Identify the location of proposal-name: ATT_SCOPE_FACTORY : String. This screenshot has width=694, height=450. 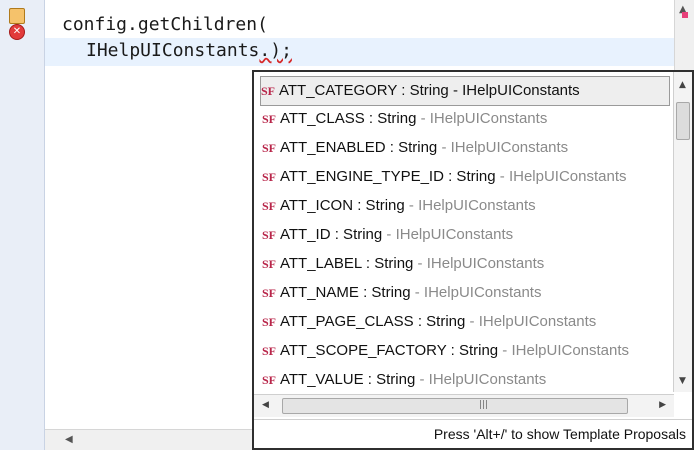
(389, 350).